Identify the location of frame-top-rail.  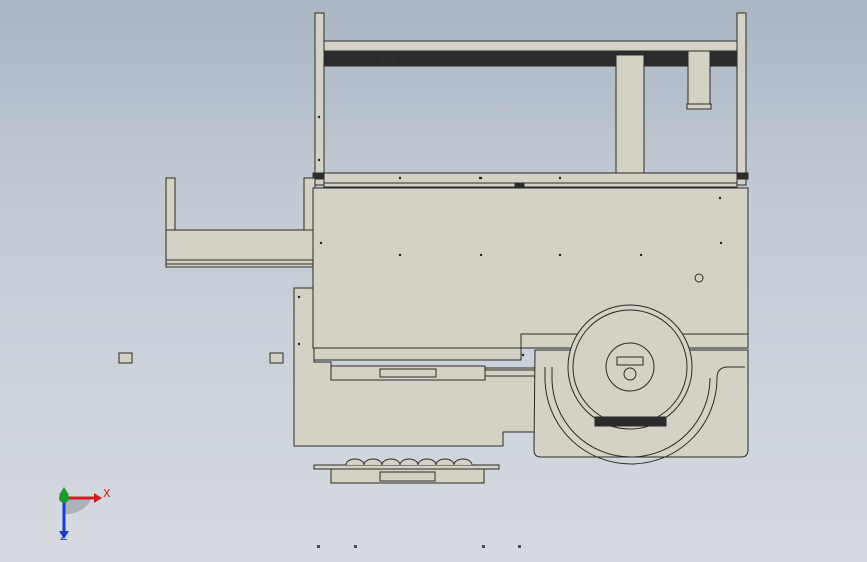
(530, 46).